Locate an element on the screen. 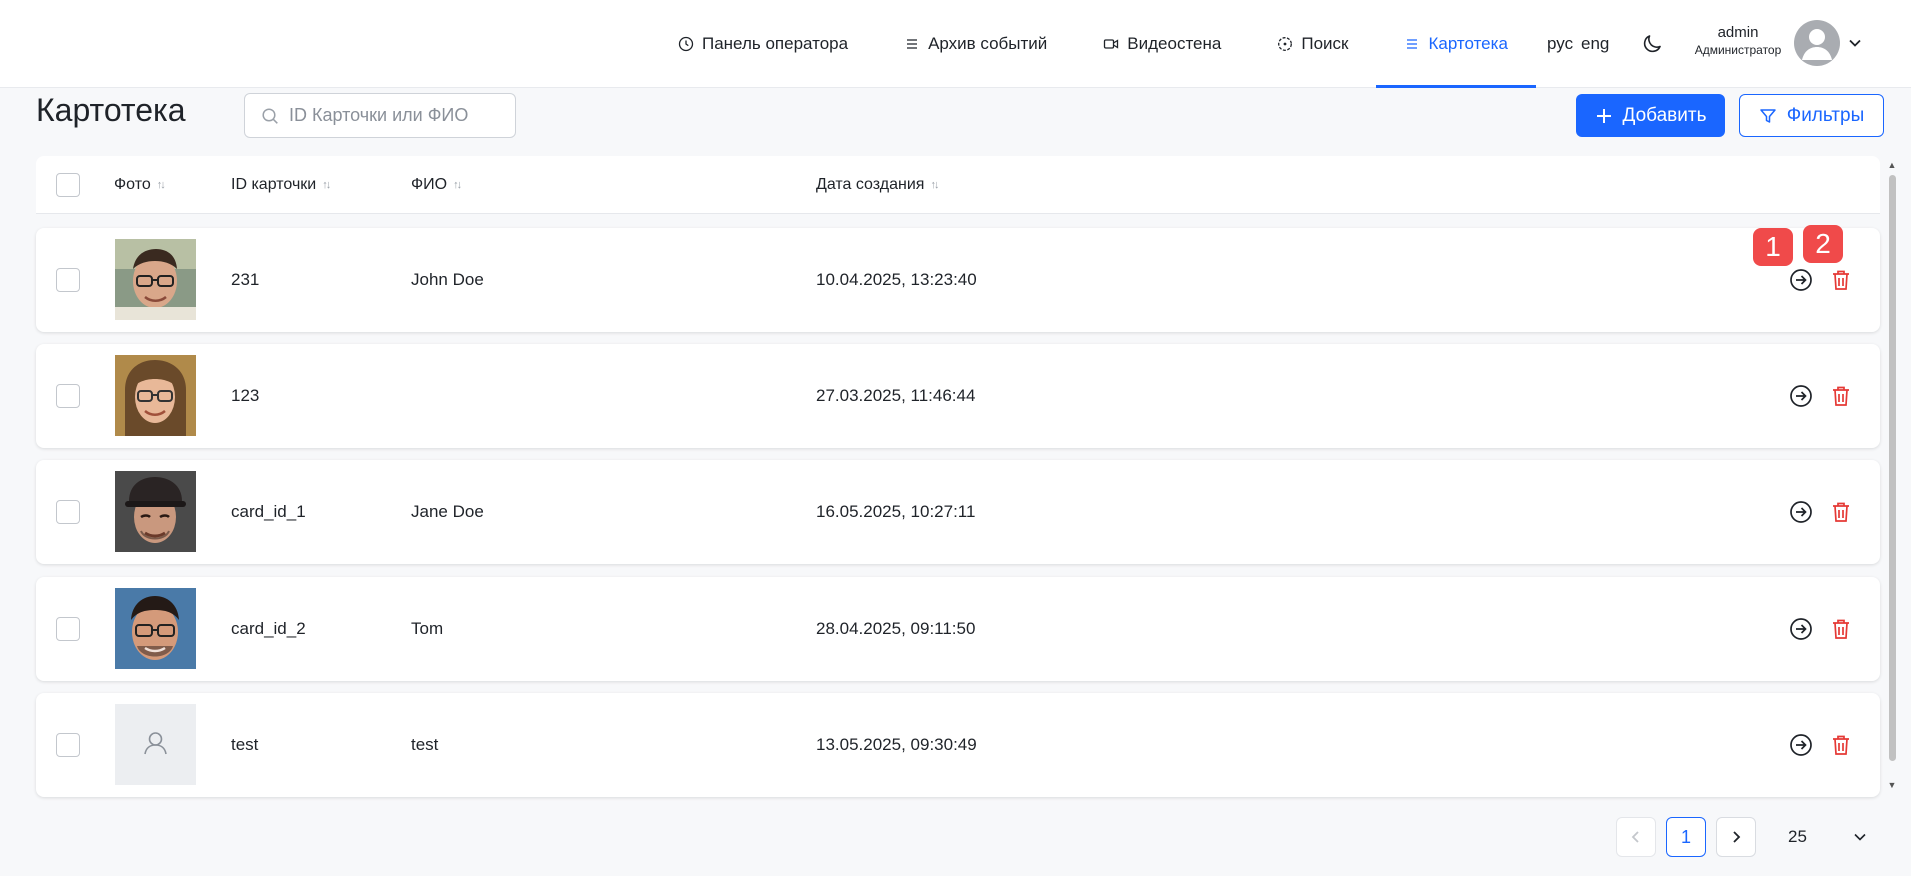  user-placeholder-icon is located at coordinates (155, 744).